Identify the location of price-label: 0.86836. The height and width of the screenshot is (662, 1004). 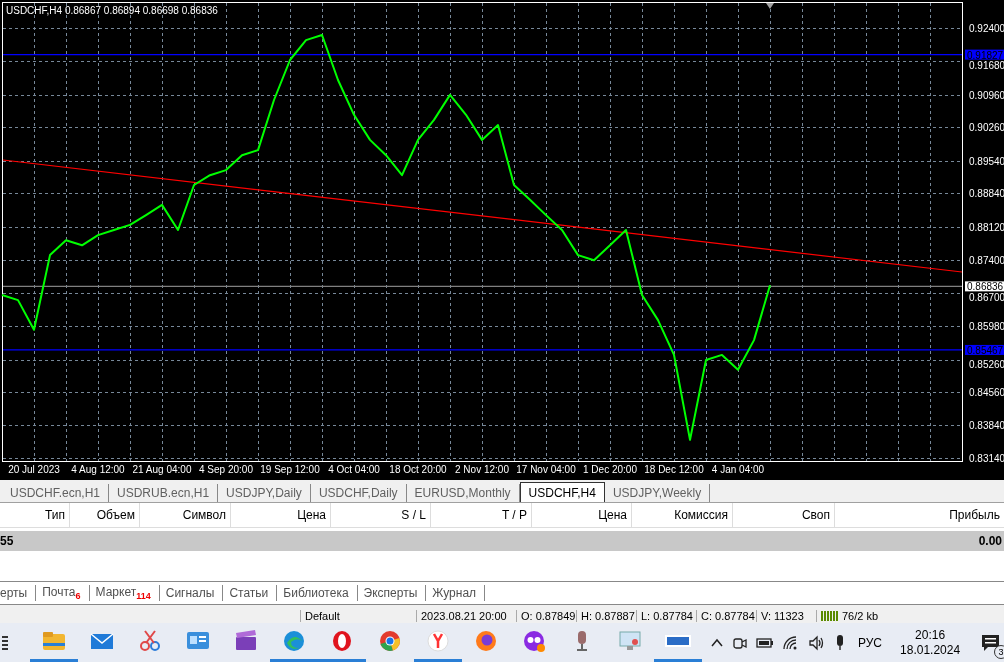
(984, 287).